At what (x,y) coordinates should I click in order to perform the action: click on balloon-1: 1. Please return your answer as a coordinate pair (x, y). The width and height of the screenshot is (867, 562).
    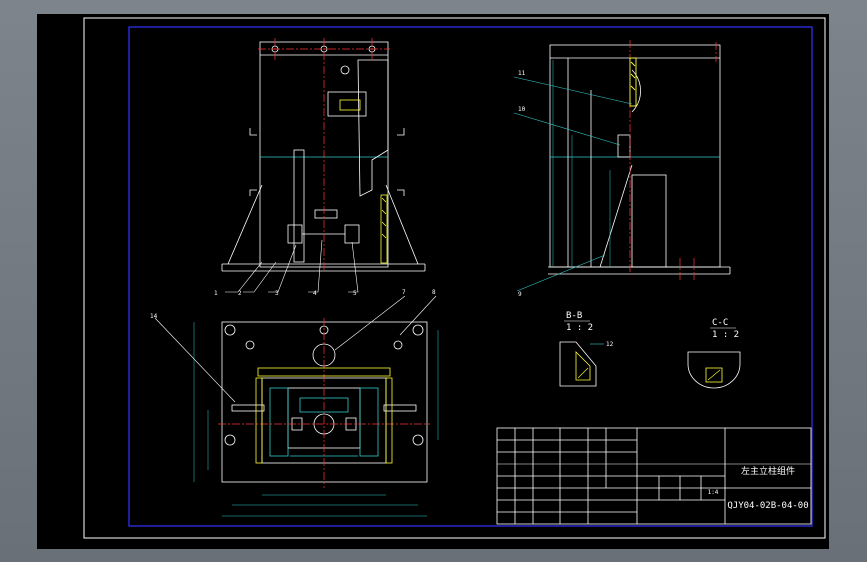
    Looking at the image, I should click on (216, 293).